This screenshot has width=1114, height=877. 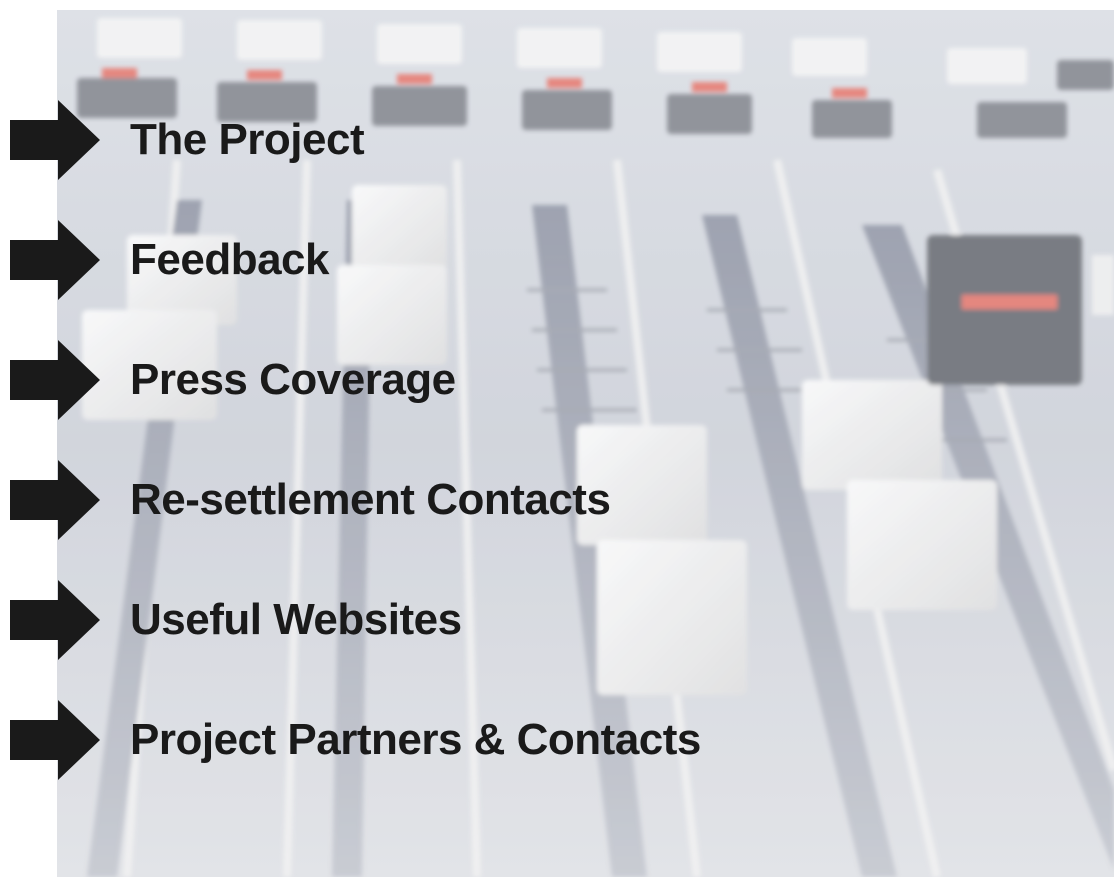 I want to click on nav-item-label: Feedback, so click(x=229, y=259).